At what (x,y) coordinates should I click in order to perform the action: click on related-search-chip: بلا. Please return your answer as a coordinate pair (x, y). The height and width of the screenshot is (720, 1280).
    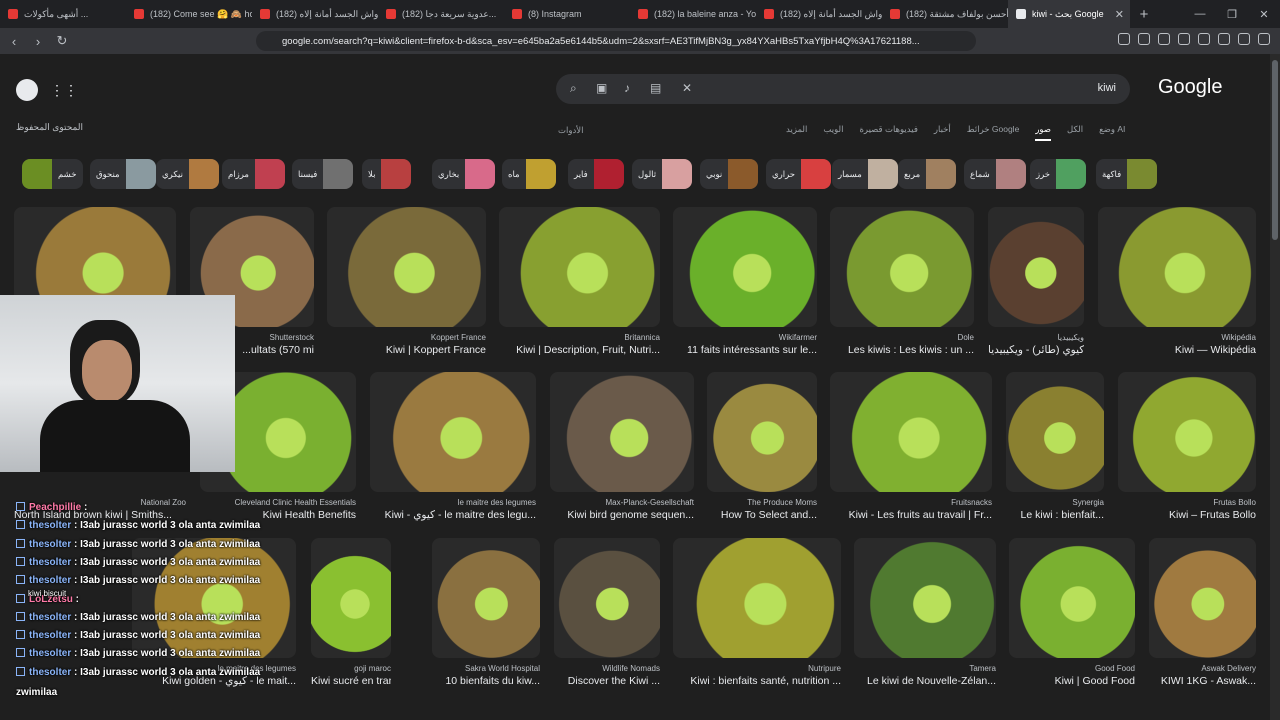
    Looking at the image, I should click on (387, 174).